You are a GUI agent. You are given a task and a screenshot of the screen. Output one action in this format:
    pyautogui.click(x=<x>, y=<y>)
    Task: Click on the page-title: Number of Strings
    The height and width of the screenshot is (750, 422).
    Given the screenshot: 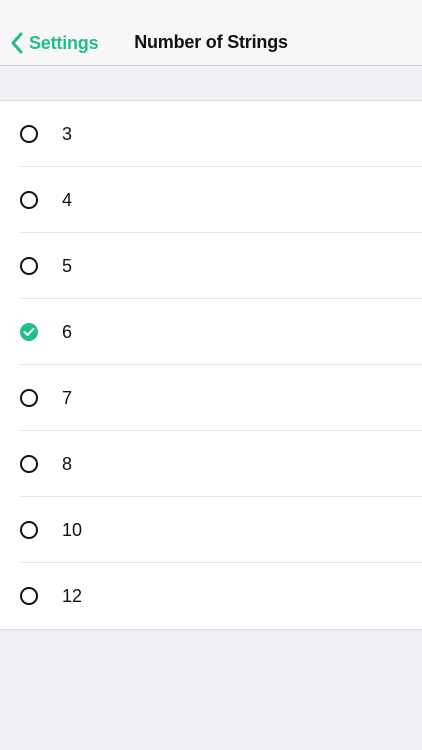 What is the action you would take?
    pyautogui.click(x=211, y=42)
    